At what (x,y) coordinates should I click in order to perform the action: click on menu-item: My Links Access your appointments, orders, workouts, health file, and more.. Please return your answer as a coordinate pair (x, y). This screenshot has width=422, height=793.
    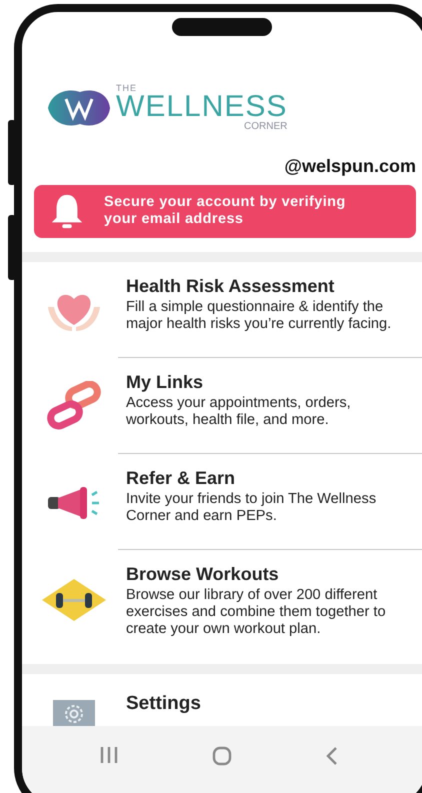
    Looking at the image, I should click on (222, 406).